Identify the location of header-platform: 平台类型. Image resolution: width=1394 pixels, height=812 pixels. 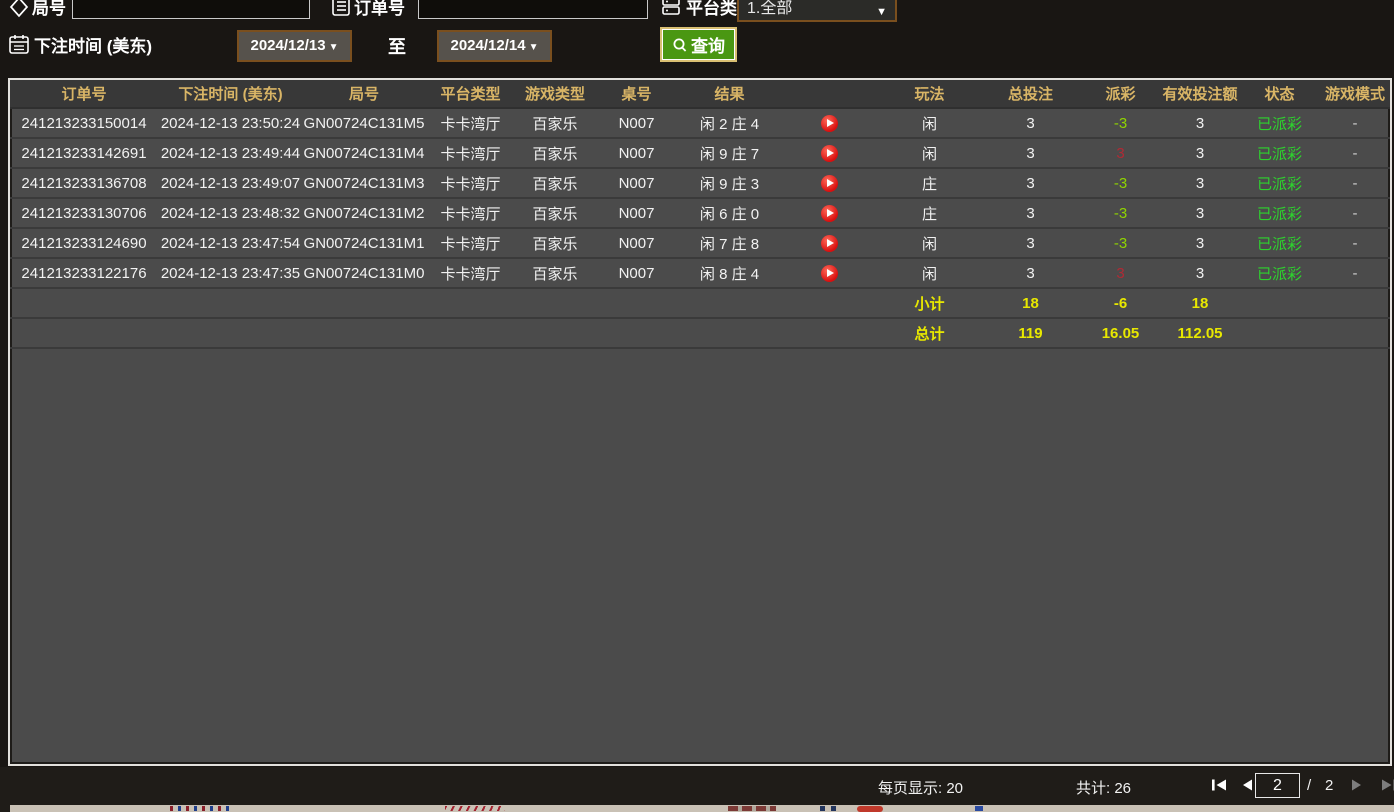
(470, 94).